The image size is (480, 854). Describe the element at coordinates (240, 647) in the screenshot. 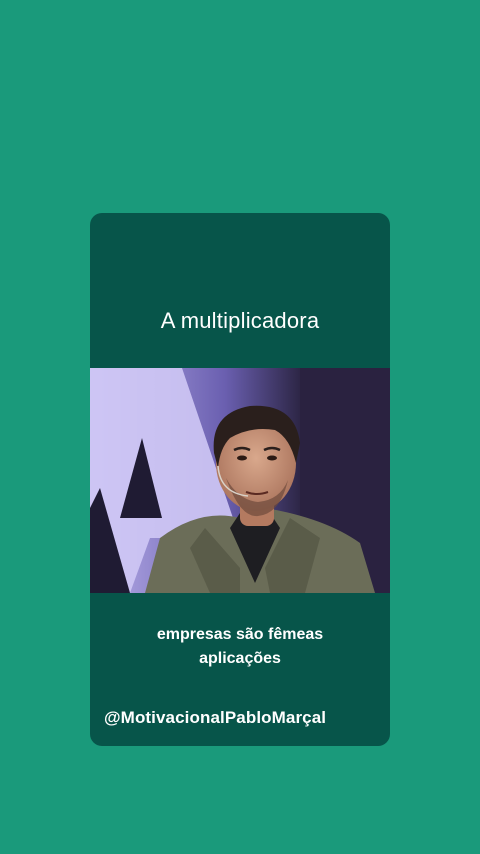

I see `subtitle-caption: empresas são fêmeas aplicações` at that location.